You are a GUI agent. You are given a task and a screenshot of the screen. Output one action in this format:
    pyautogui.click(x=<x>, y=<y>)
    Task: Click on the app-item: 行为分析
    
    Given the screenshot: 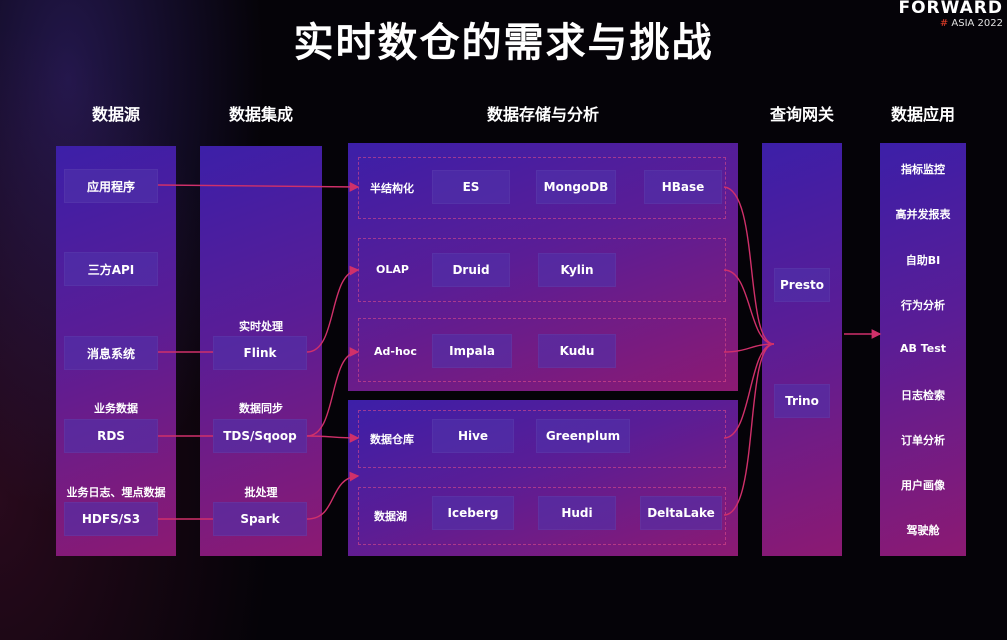 What is the action you would take?
    pyautogui.click(x=923, y=305)
    